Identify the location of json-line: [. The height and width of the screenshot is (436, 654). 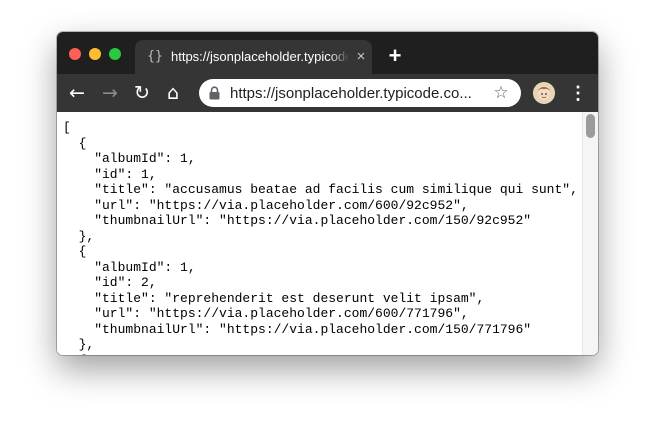
(67, 127).